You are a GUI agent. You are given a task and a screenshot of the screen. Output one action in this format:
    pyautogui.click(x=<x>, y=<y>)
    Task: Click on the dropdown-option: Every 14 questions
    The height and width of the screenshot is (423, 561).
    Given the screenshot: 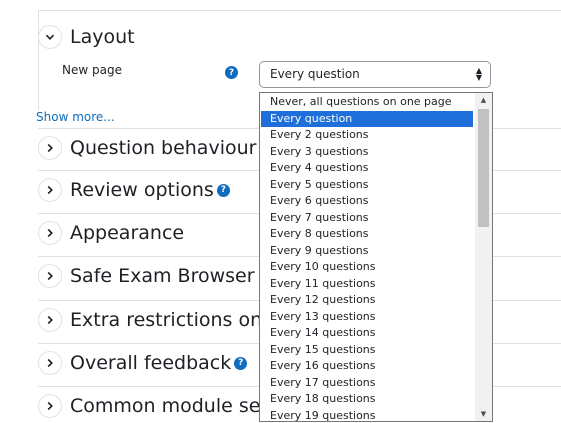 What is the action you would take?
    pyautogui.click(x=367, y=333)
    